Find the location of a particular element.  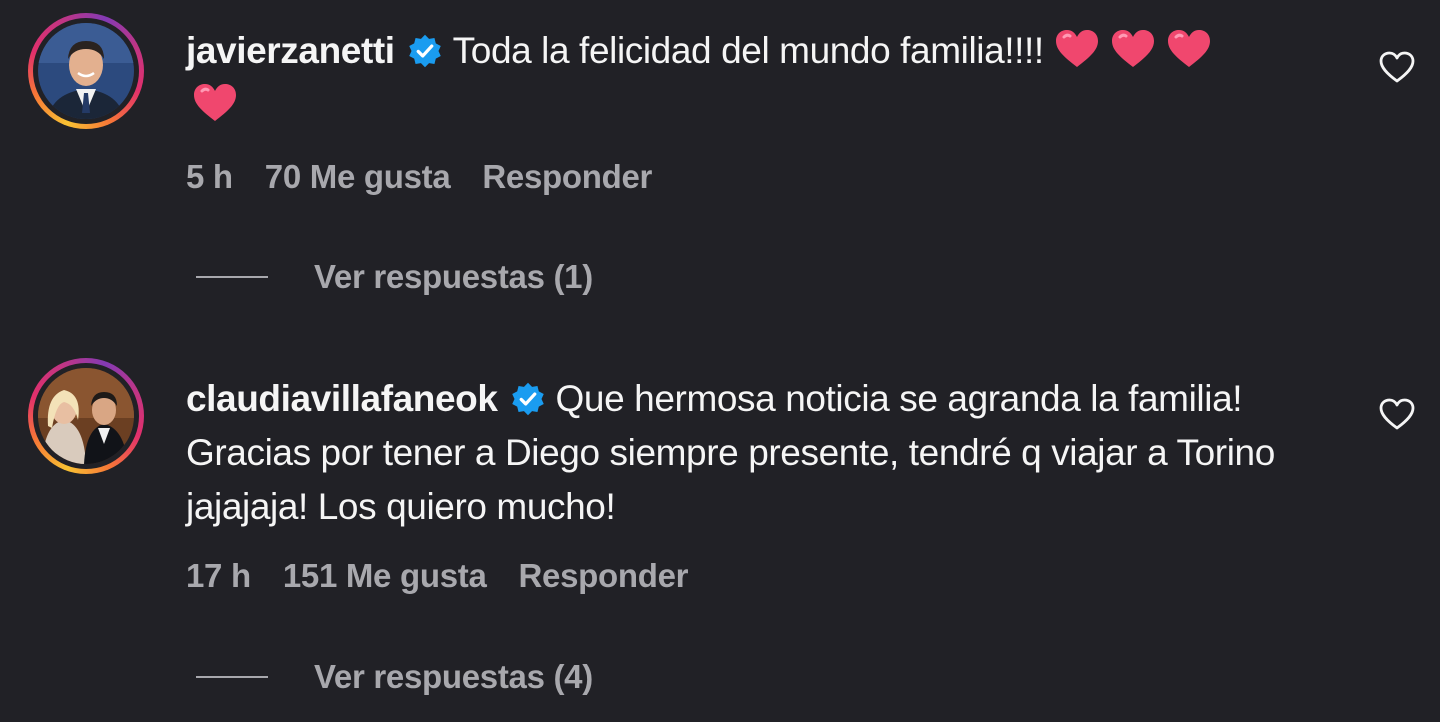

view-replies-button: Ver respuestas (4) is located at coordinates (394, 677).